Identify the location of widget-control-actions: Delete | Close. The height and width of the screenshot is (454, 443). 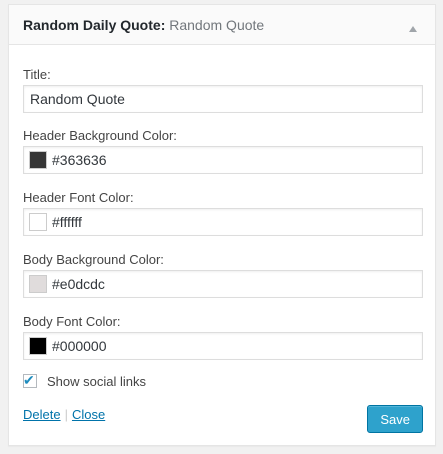
(64, 414).